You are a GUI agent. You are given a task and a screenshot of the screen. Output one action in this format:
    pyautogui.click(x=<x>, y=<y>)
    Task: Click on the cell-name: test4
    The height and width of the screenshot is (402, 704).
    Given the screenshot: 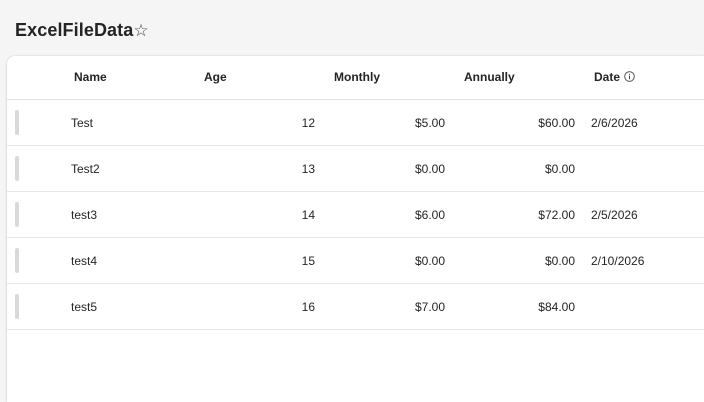 What is the action you would take?
    pyautogui.click(x=84, y=261)
    